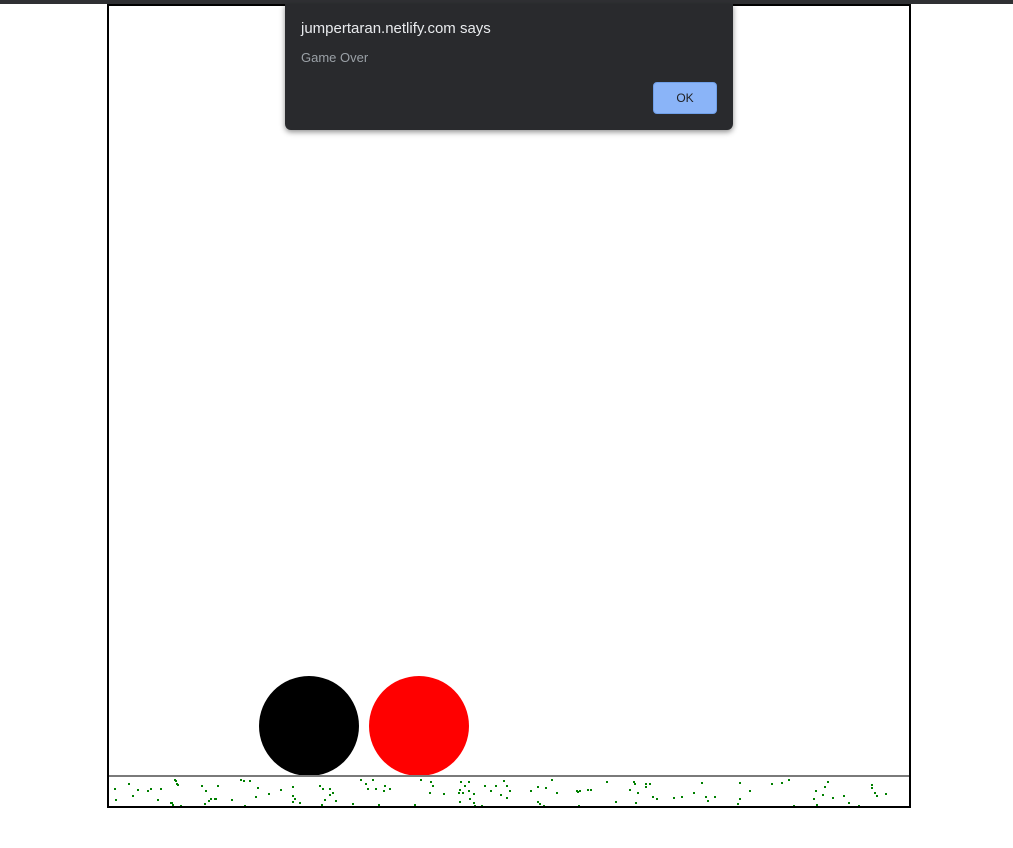 The width and height of the screenshot is (1013, 848). Describe the element at coordinates (335, 57) in the screenshot. I see `alert-message: Game Over` at that location.